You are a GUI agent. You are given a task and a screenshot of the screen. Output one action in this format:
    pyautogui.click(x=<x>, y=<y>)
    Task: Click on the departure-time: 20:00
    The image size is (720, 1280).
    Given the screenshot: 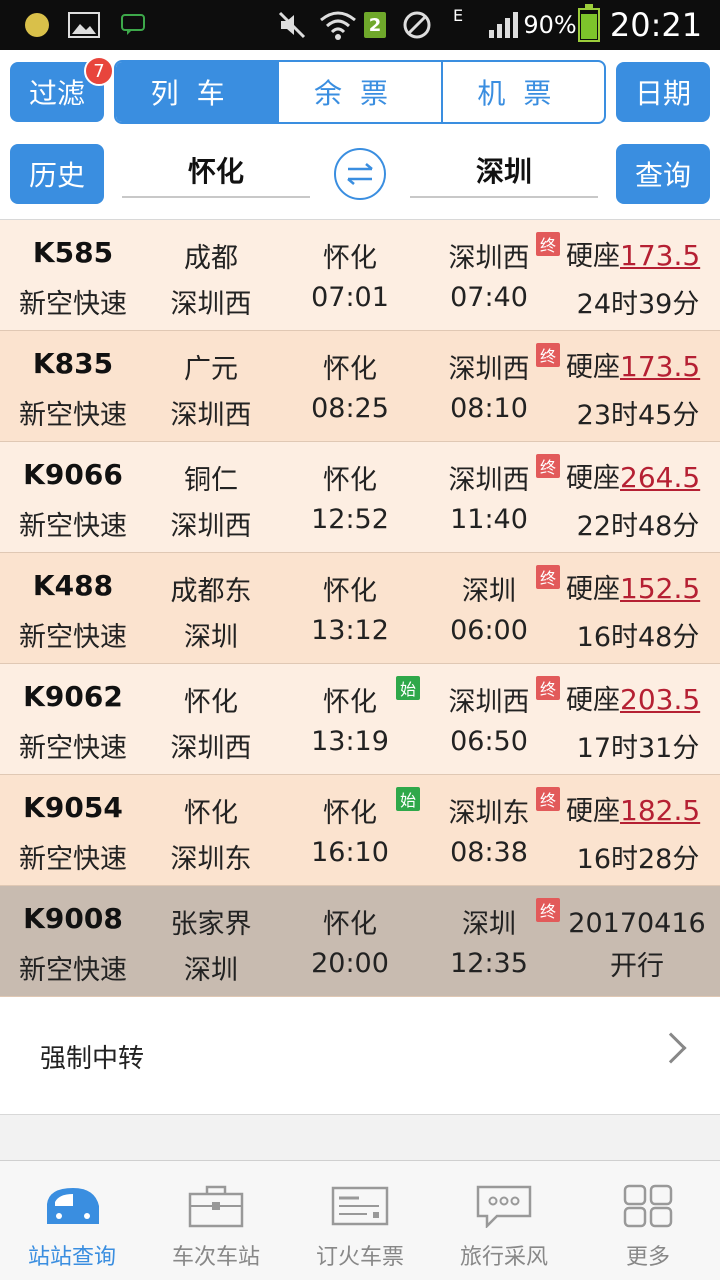 What is the action you would take?
    pyautogui.click(x=350, y=963)
    